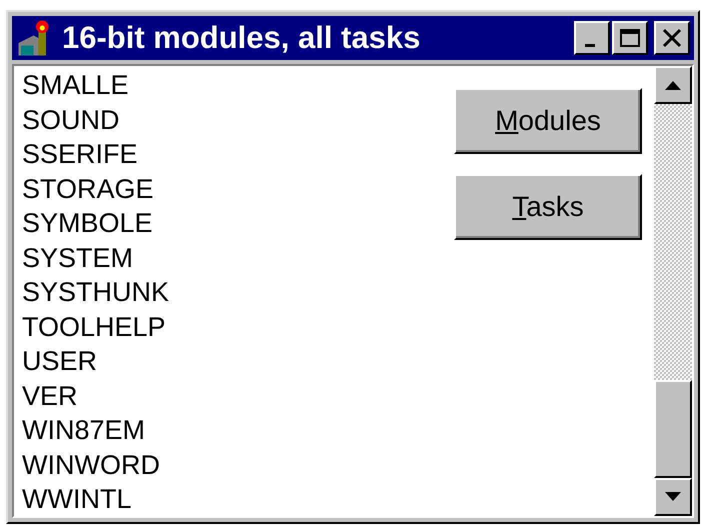  Describe the element at coordinates (232, 327) in the screenshot. I see `module-item: TOOLHELP` at that location.